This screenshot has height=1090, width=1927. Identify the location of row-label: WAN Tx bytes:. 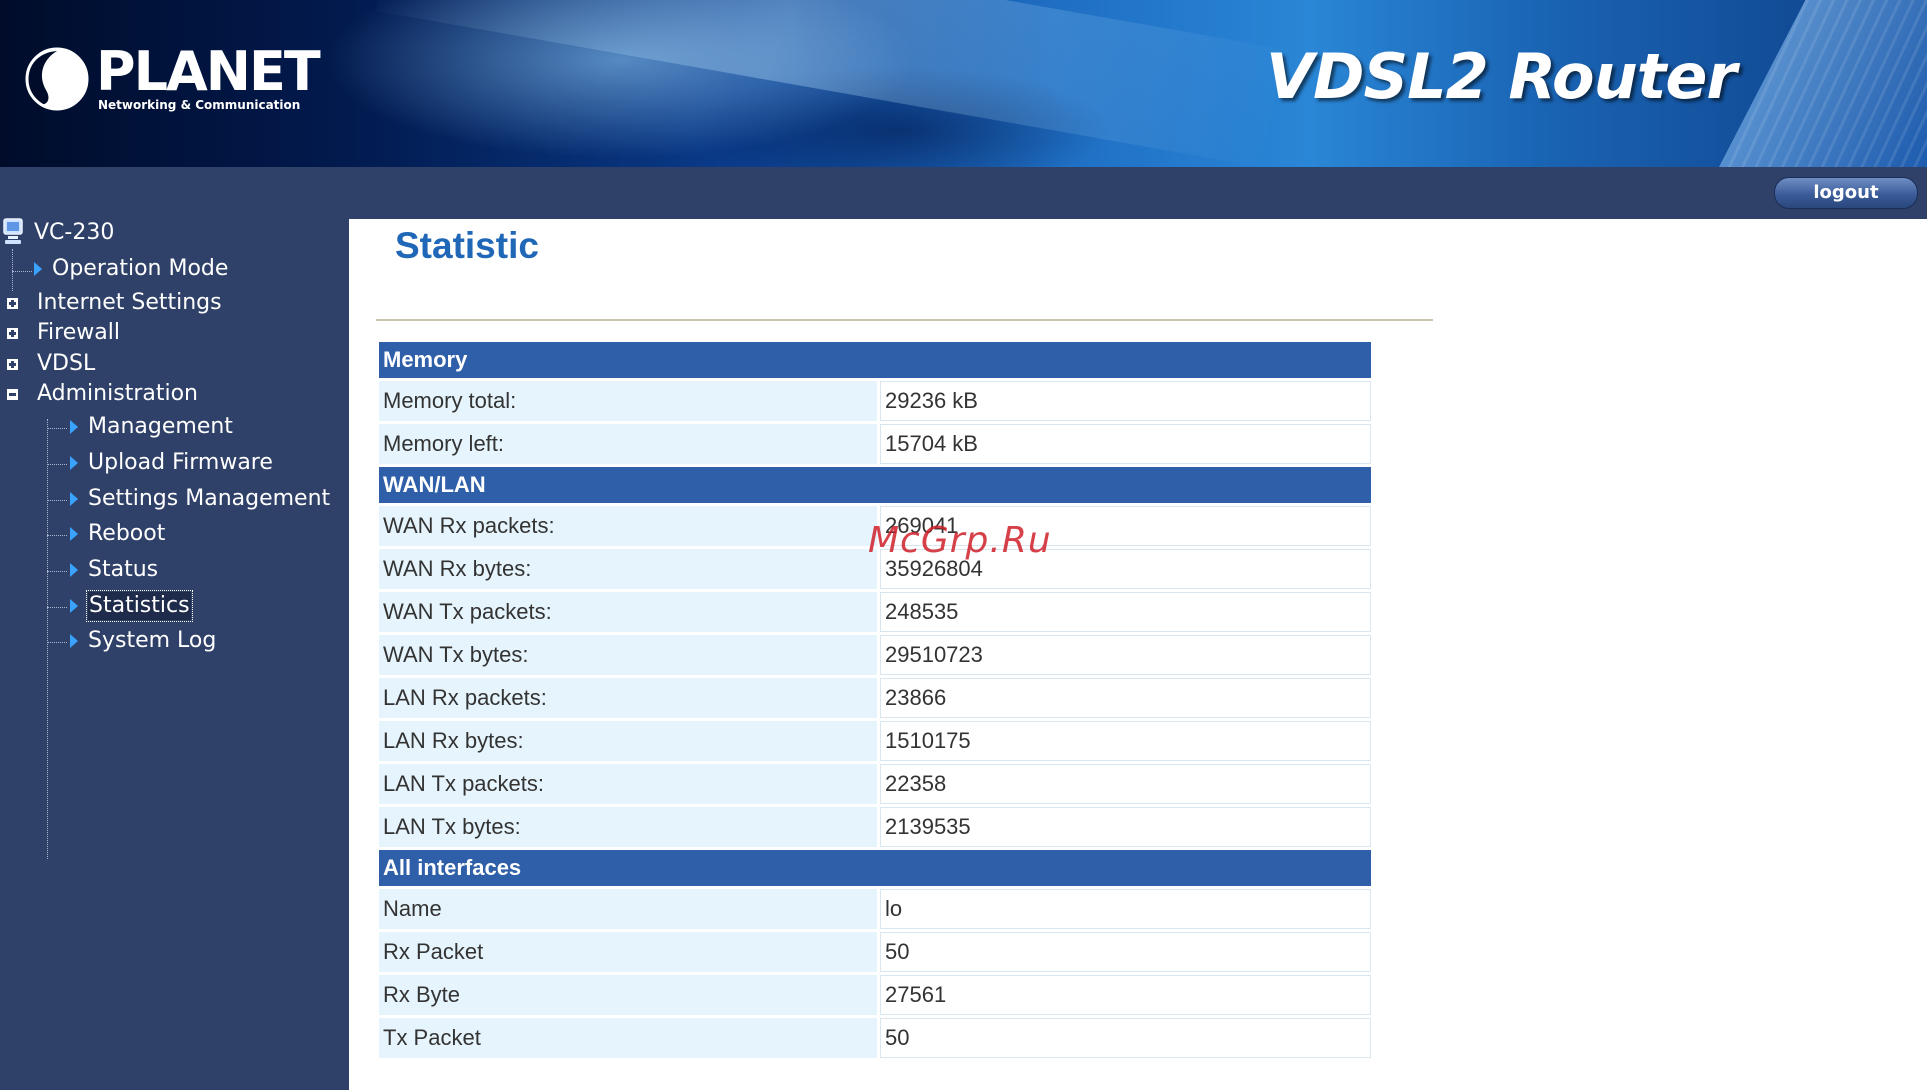
(628, 655).